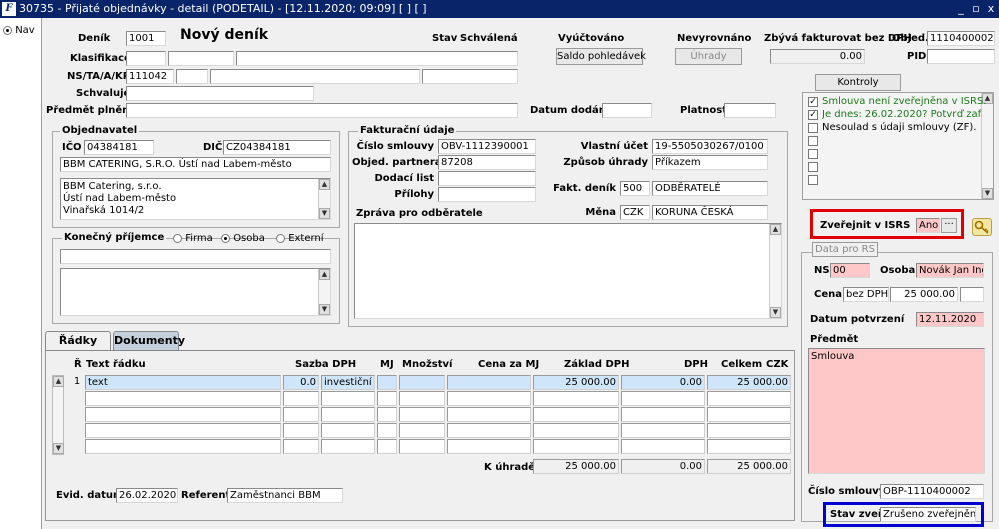 The image size is (999, 529). I want to click on ico-field: 04384181, so click(119, 147).